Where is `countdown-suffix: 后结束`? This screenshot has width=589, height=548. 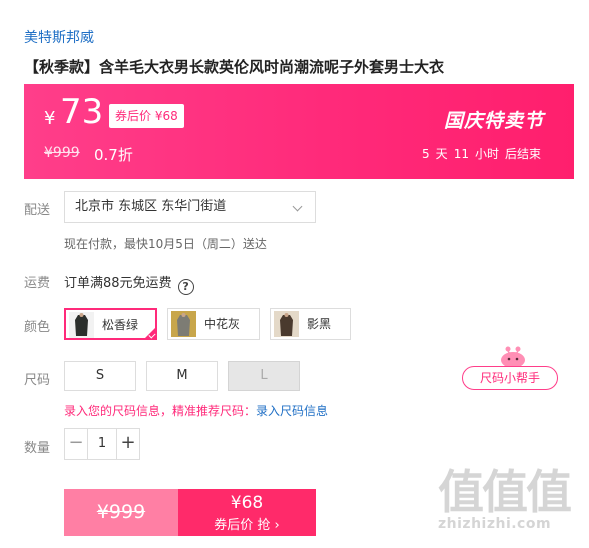 countdown-suffix: 后结束 is located at coordinates (522, 154).